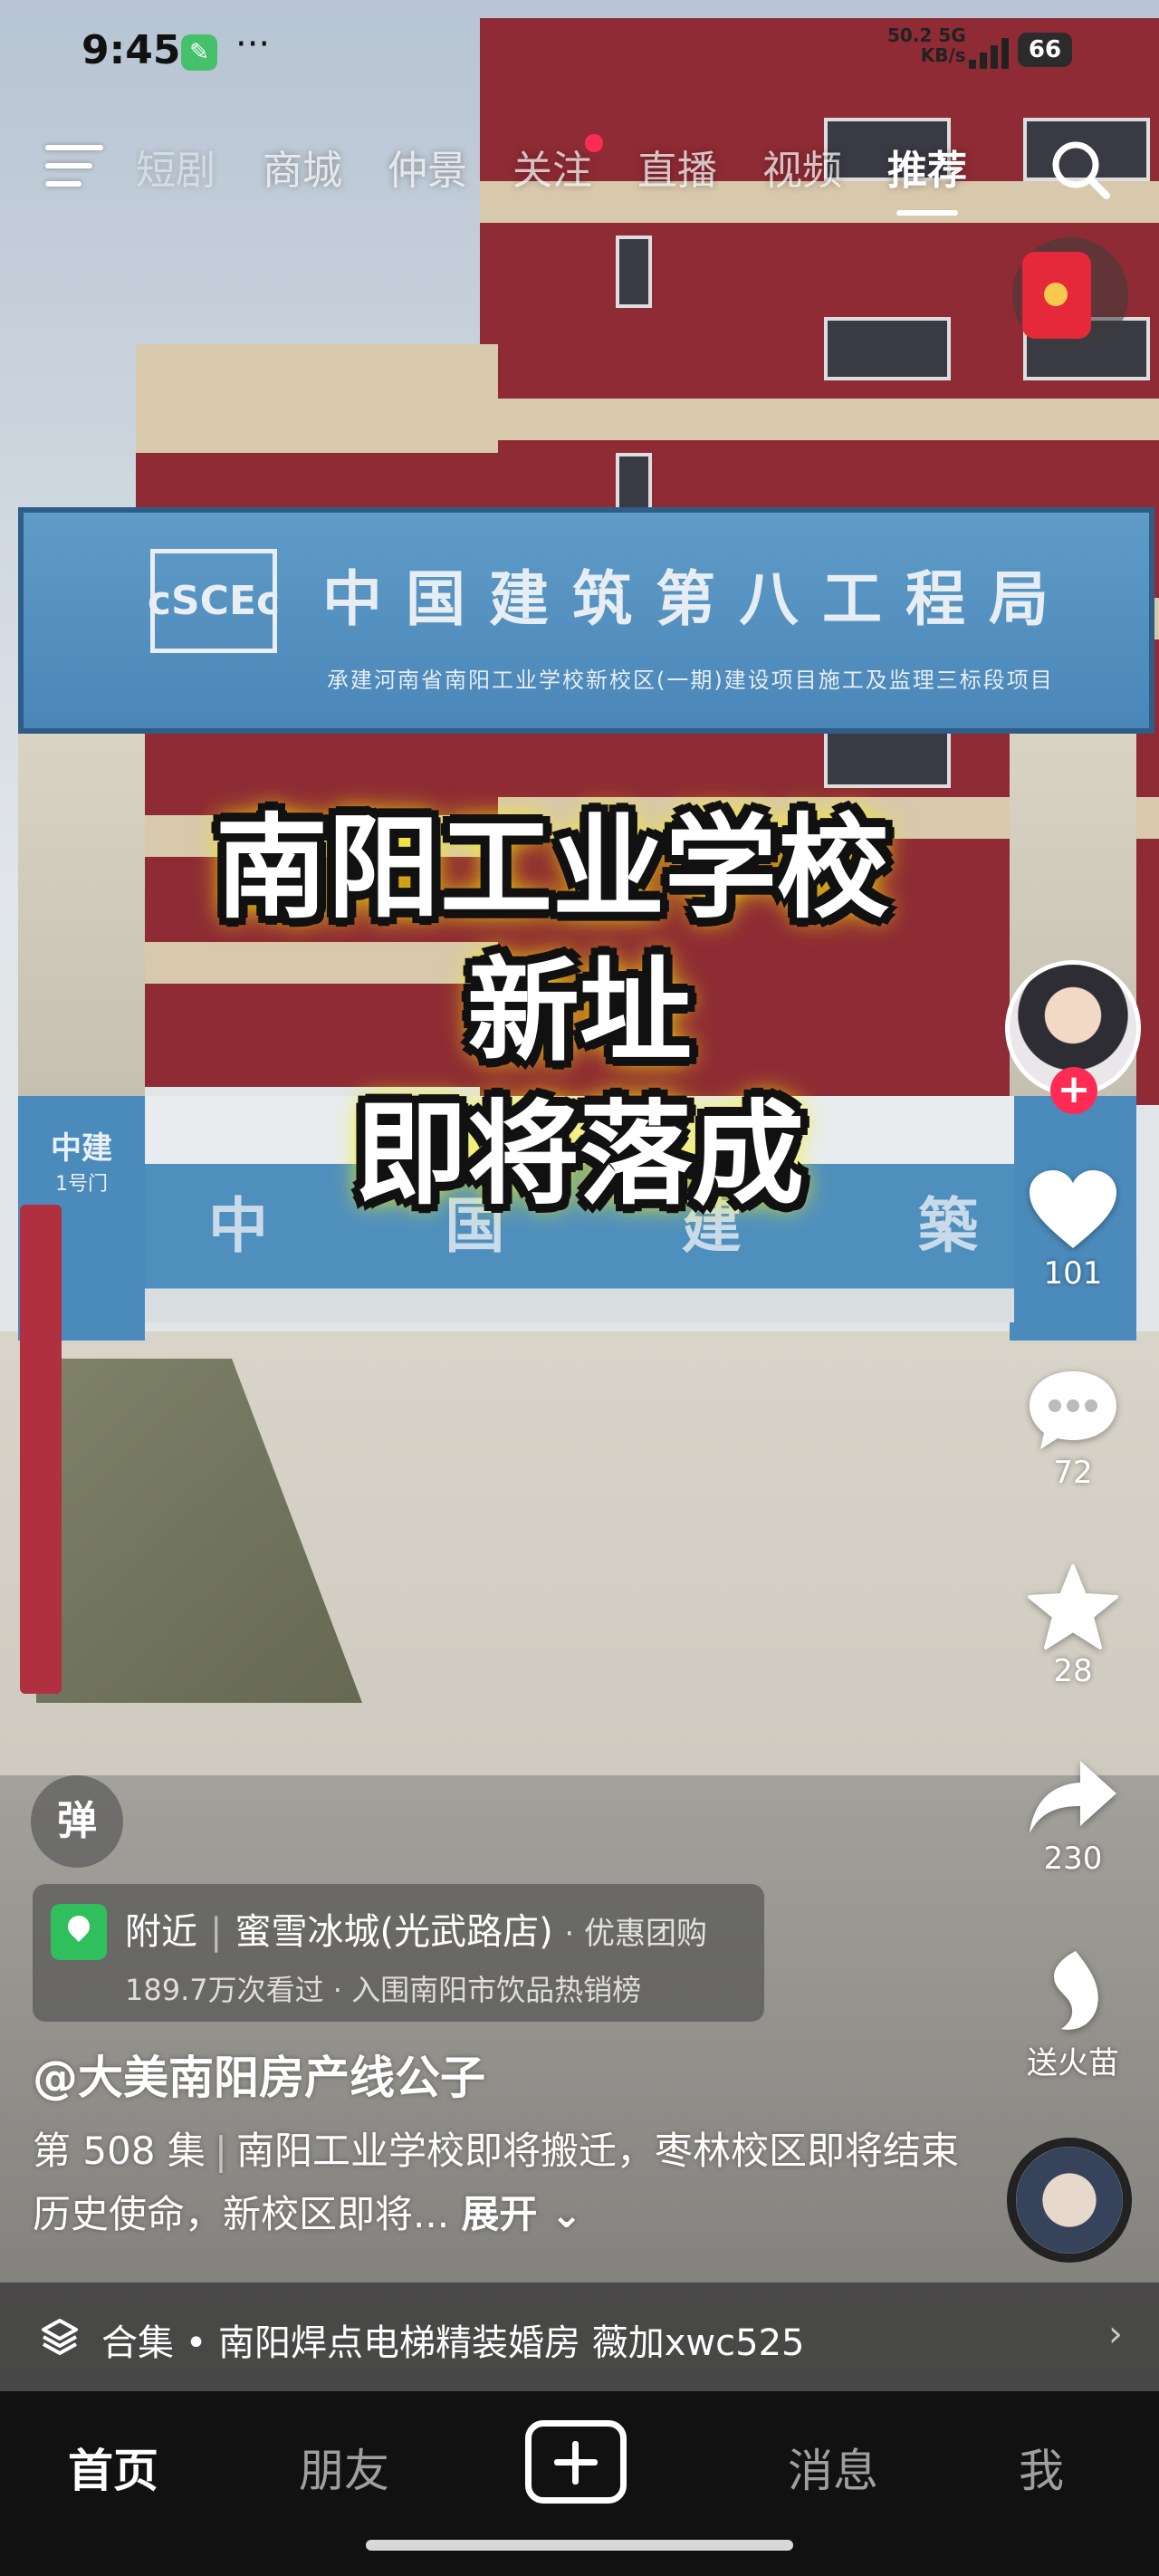 Image resolution: width=1159 pixels, height=2576 pixels. Describe the element at coordinates (253, 44) in the screenshot. I see `more-dots: ···` at that location.